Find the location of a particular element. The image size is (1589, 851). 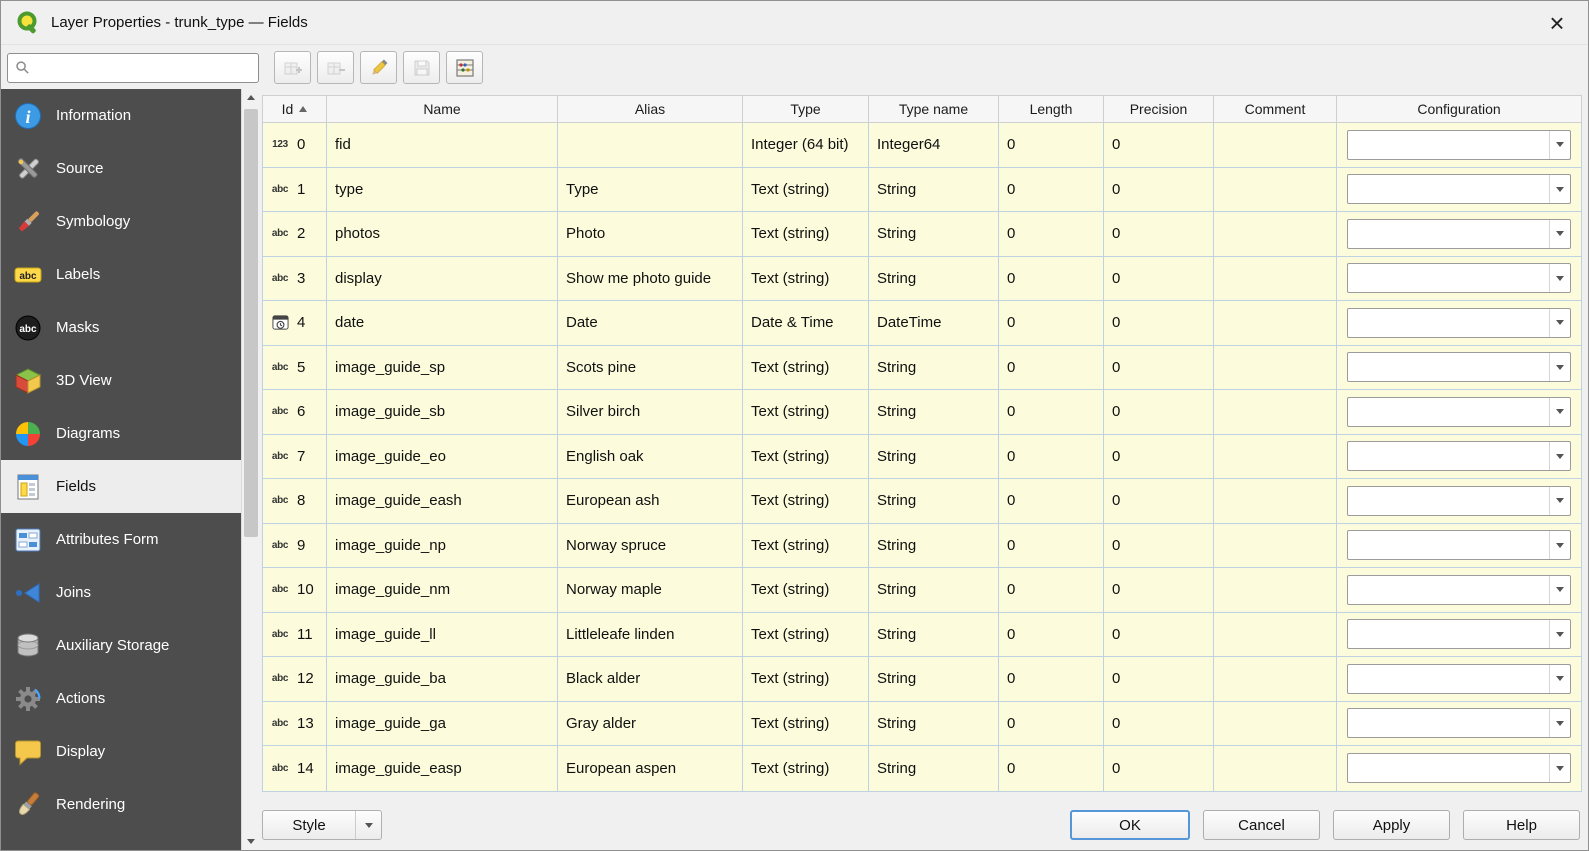

cell-alias: Silver birch is located at coordinates (650, 412).